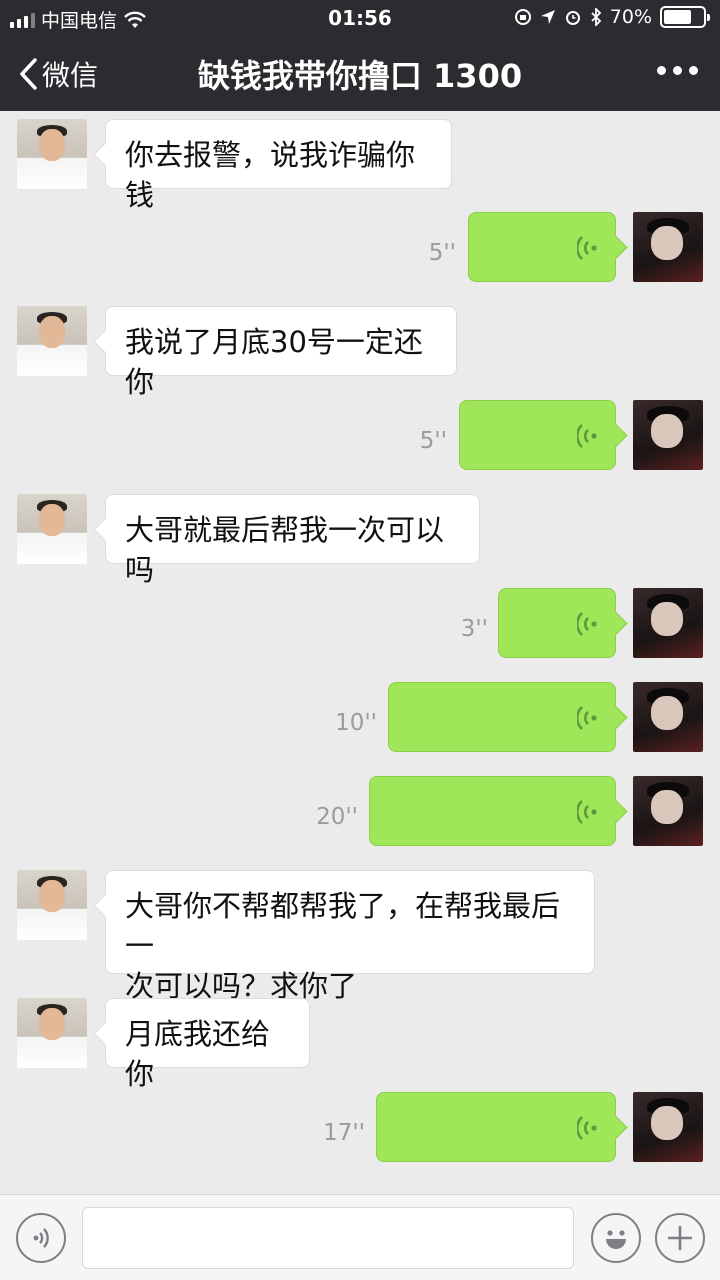 The width and height of the screenshot is (720, 1280). What do you see at coordinates (198, 1054) in the screenshot?
I see `message-text: 月底我还给你` at bounding box center [198, 1054].